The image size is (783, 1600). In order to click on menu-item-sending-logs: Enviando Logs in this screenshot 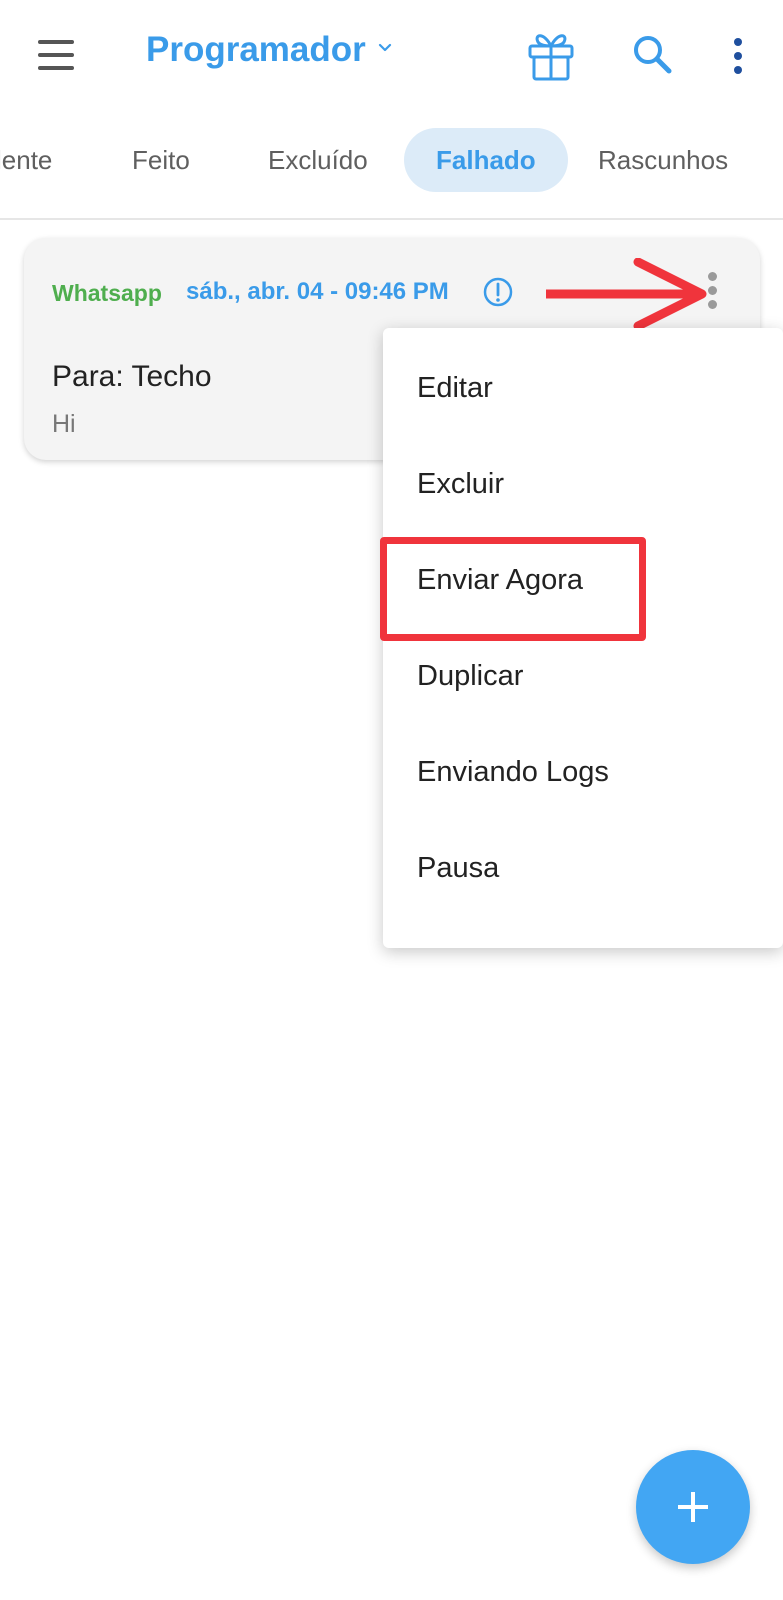, I will do `click(583, 772)`.